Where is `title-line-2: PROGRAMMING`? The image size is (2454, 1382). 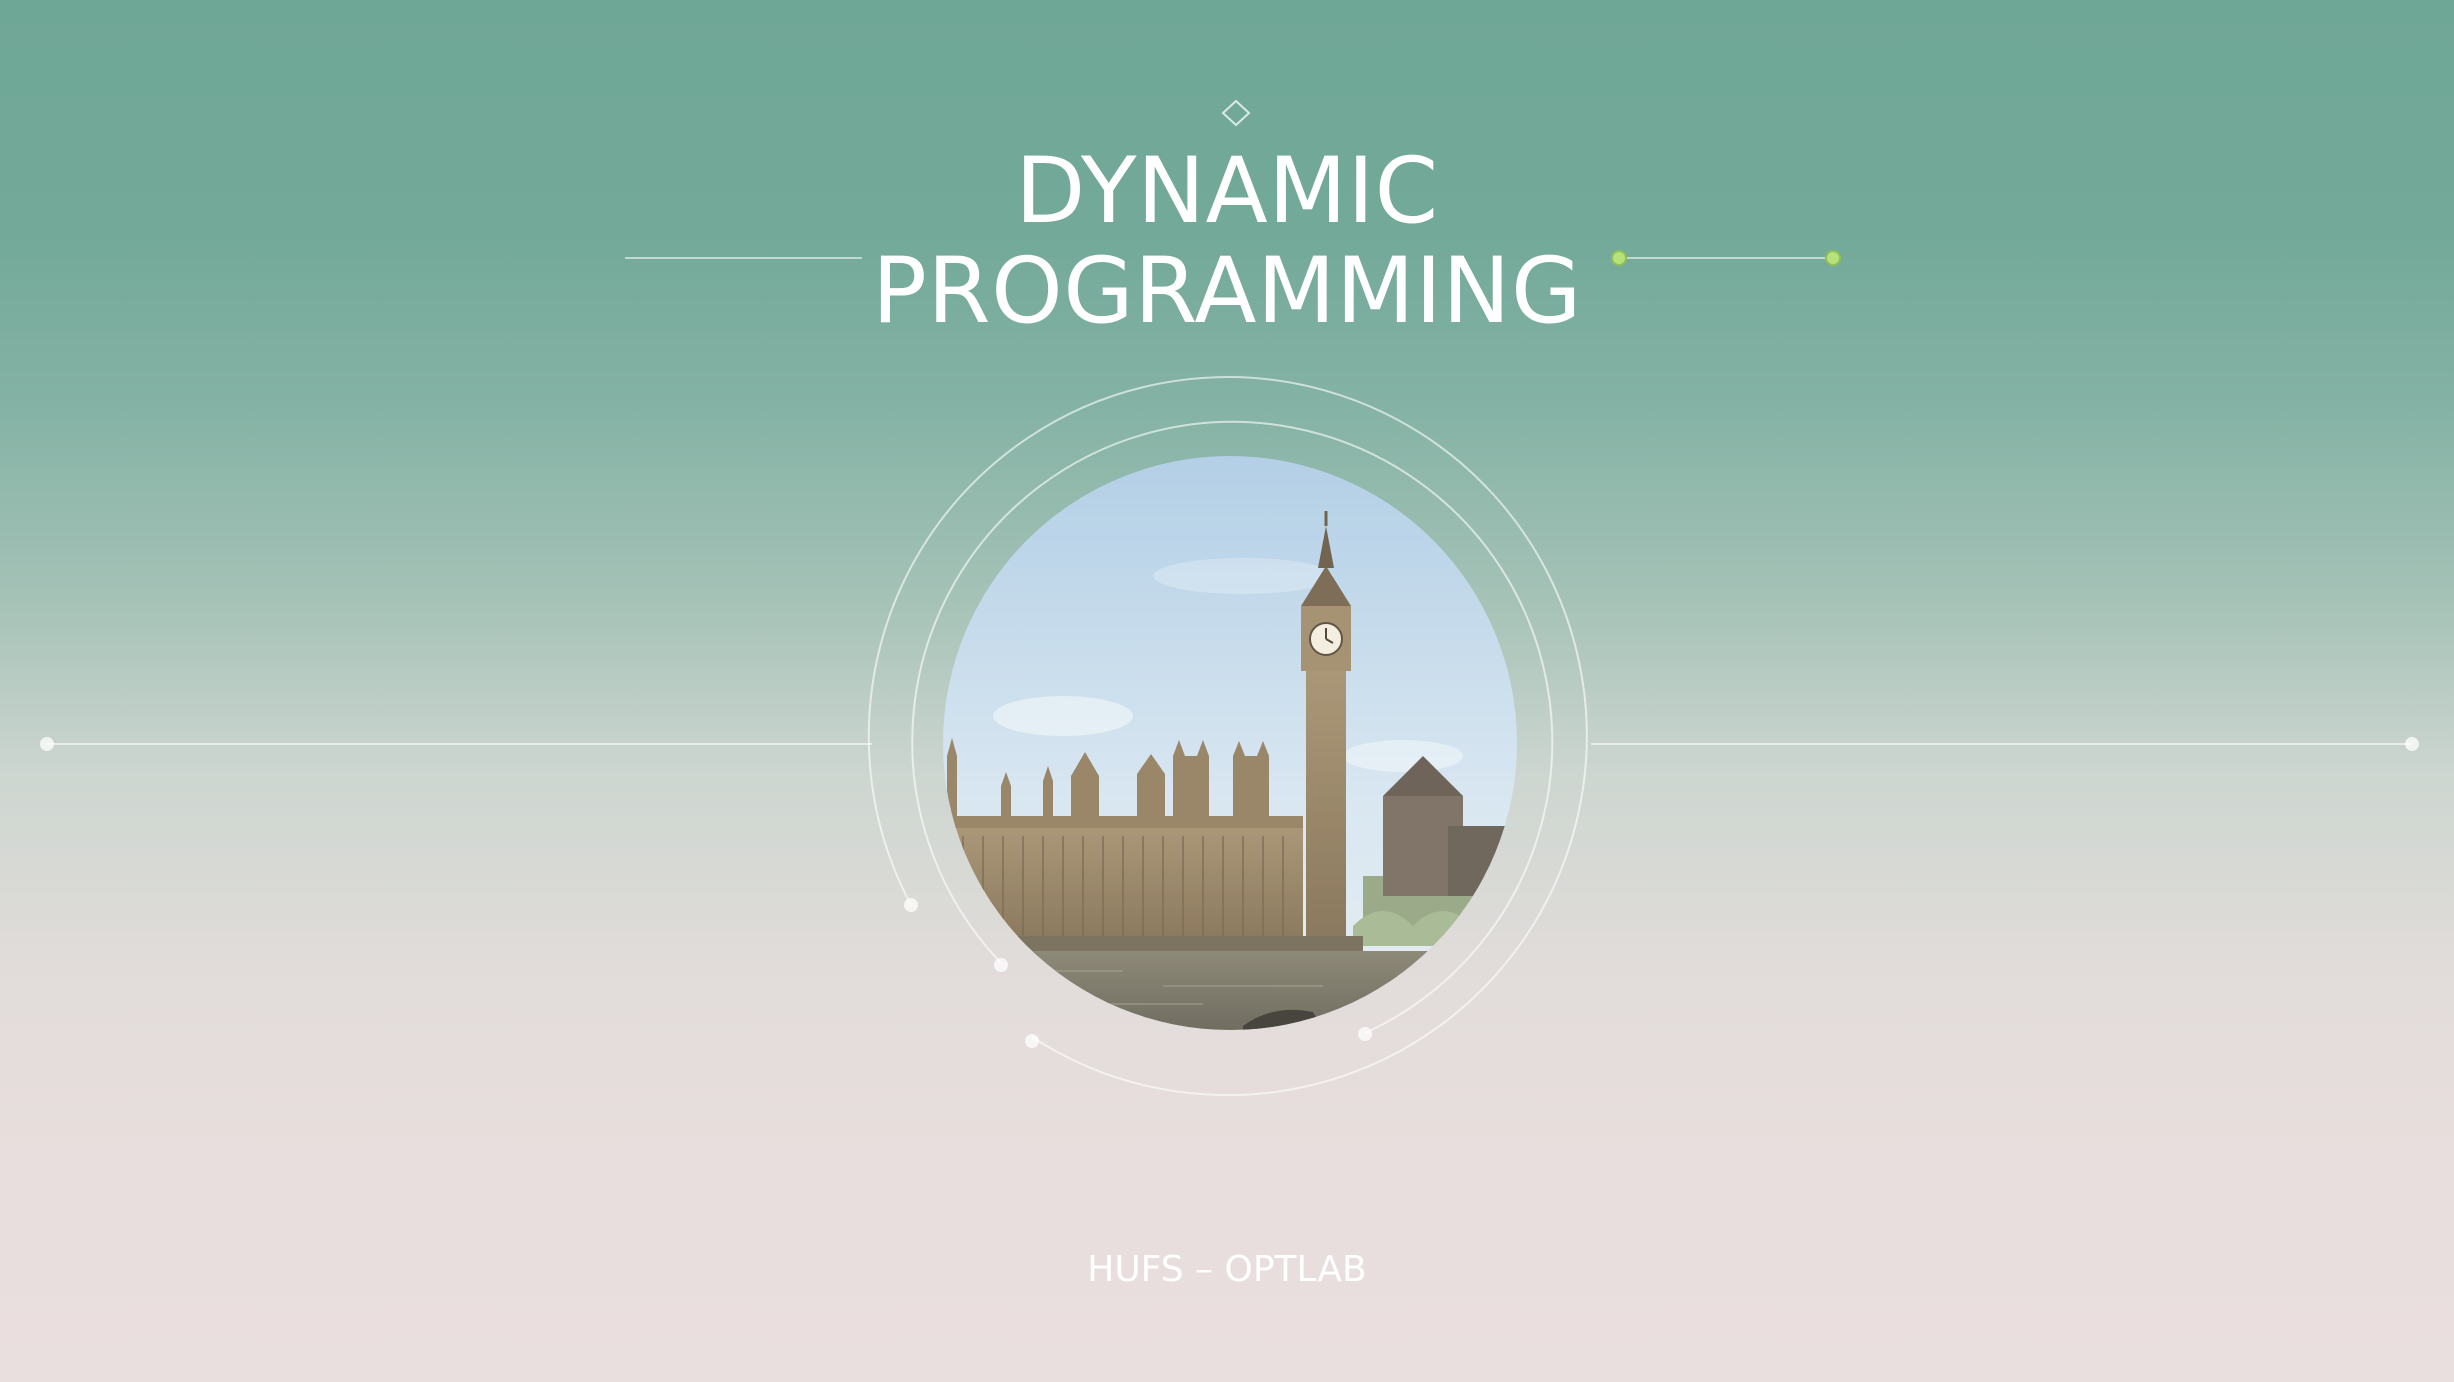
title-line-2: PROGRAMMING is located at coordinates (1227, 291).